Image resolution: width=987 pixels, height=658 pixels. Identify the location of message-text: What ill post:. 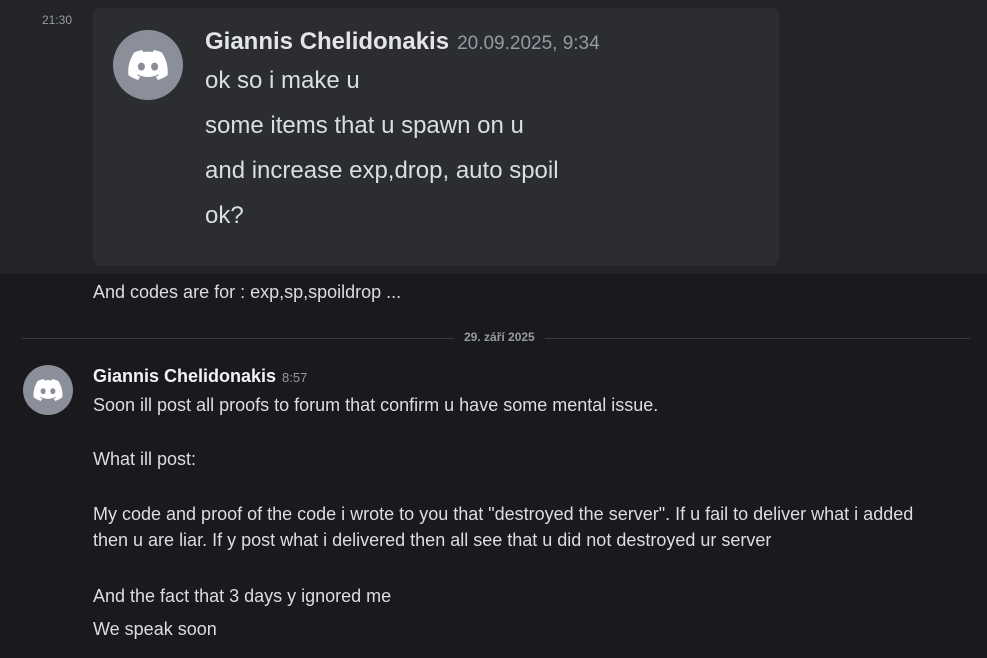
(145, 459).